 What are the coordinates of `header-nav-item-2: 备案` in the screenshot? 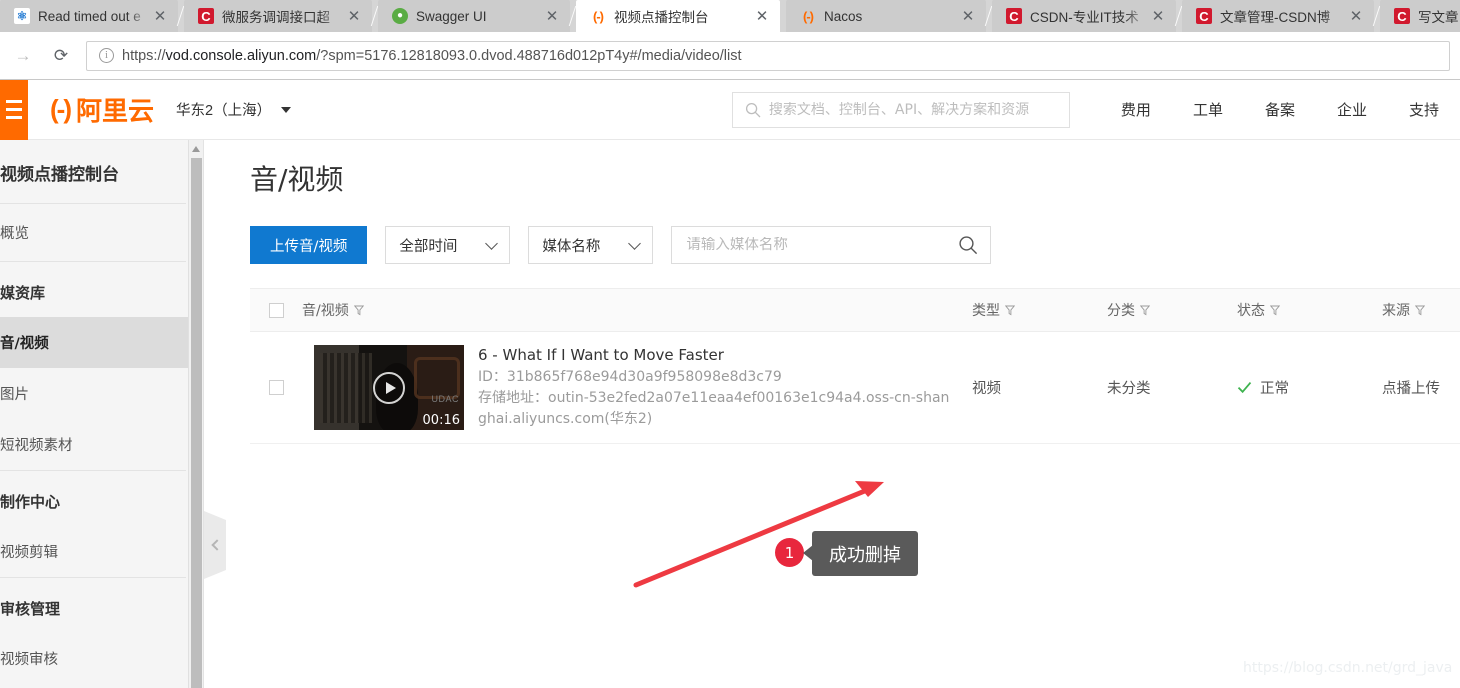 It's located at (1280, 109).